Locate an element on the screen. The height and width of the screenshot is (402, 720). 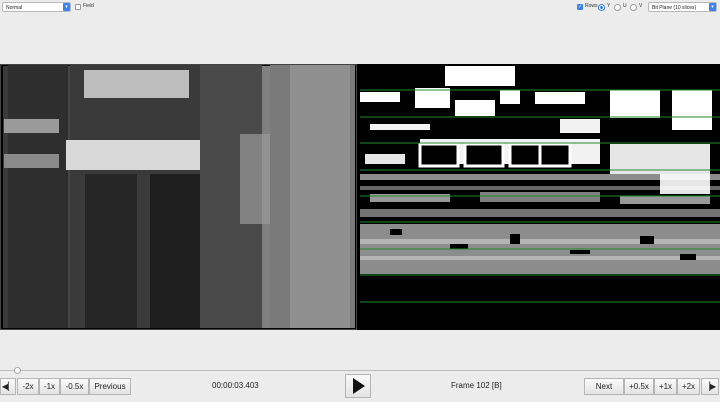
timeline-scrubber is located at coordinates (360, 370).